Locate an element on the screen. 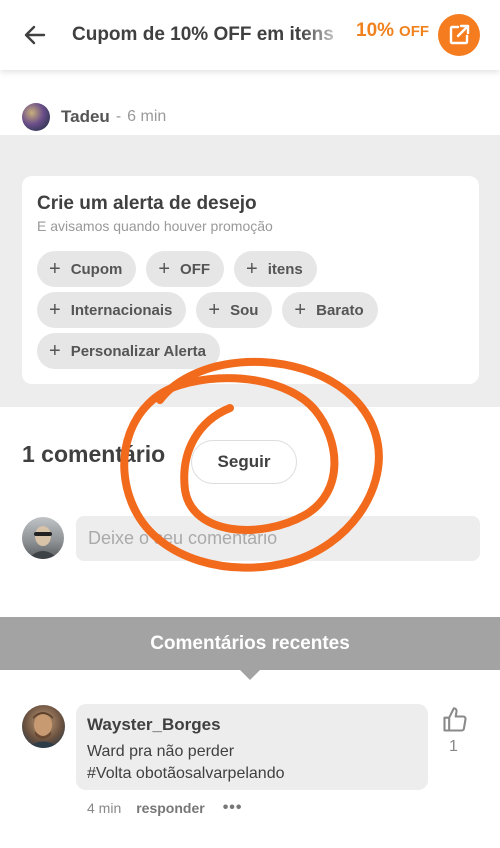 This screenshot has width=500, height=848. user-photo-icon is located at coordinates (43, 542).